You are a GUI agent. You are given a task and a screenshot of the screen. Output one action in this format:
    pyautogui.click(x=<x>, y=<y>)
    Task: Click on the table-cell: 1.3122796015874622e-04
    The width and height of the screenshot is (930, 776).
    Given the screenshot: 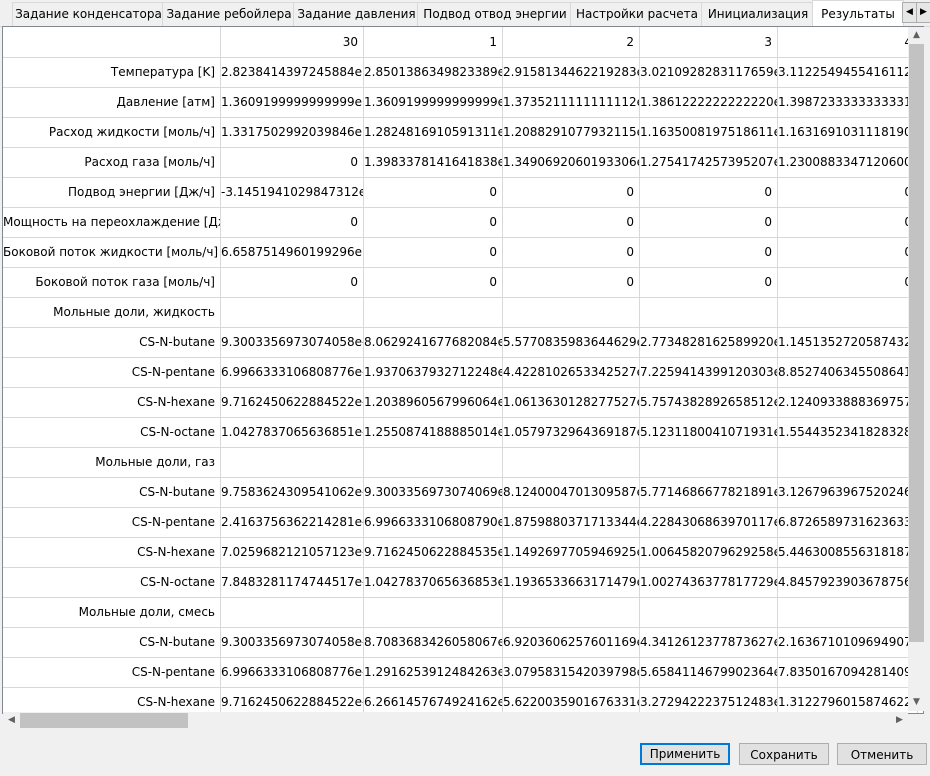 What is the action you would take?
    pyautogui.click(x=848, y=700)
    